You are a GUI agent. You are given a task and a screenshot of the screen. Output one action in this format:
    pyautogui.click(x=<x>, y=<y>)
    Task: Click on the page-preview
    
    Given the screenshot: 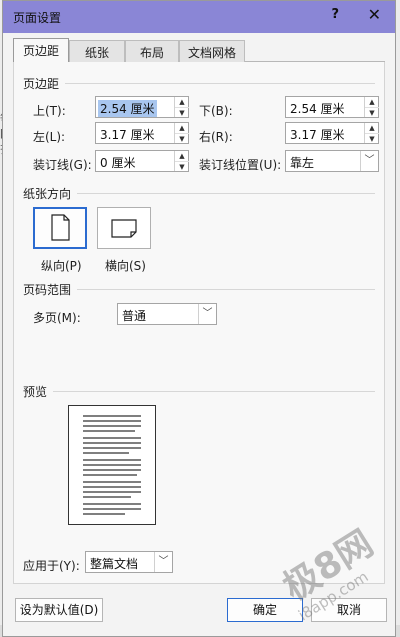 What is the action you would take?
    pyautogui.click(x=112, y=465)
    